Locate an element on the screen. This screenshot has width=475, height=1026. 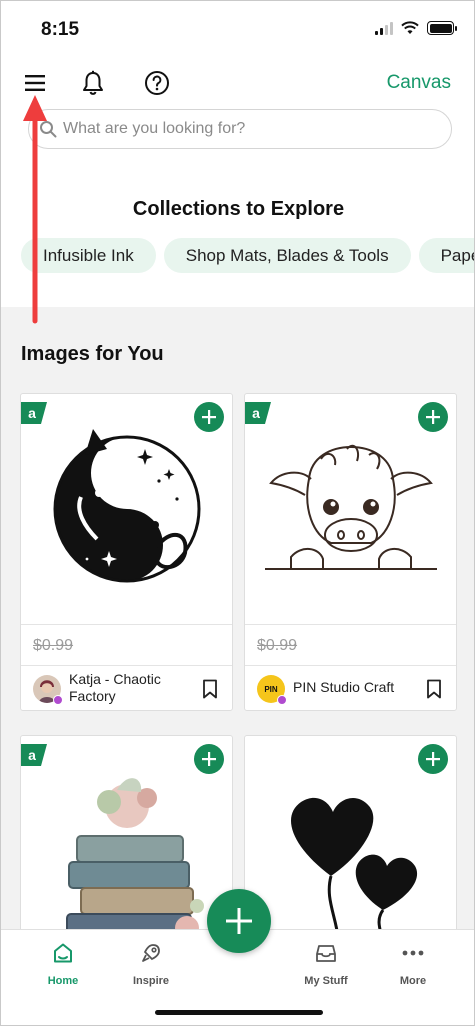
avatar-text: PIN is located at coordinates (271, 689).